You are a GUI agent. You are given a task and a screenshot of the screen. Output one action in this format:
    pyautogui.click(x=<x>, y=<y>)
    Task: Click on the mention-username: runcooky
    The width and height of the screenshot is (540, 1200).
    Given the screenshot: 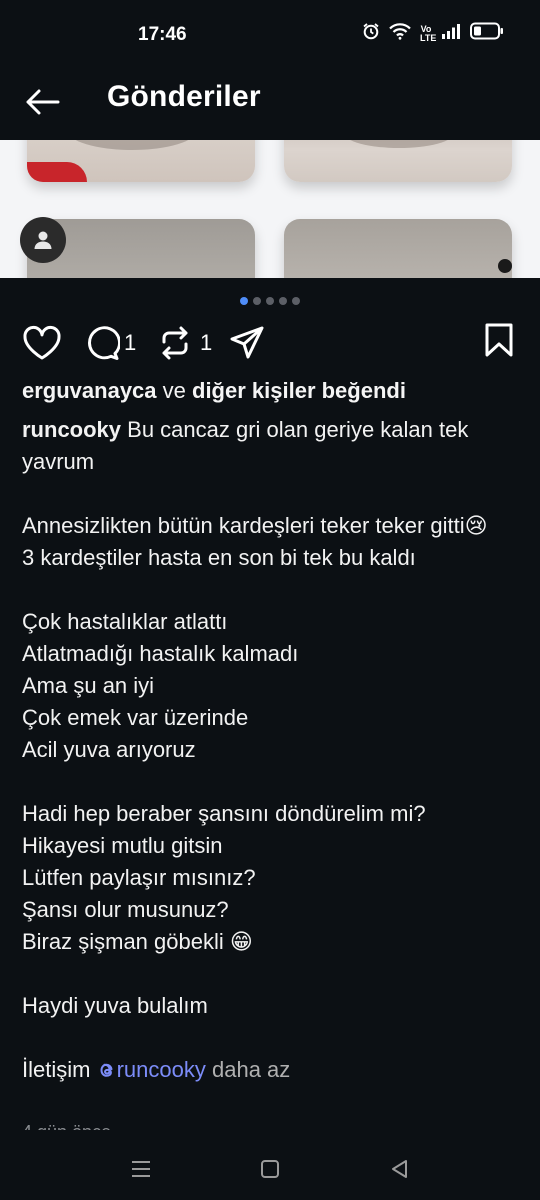 What is the action you would take?
    pyautogui.click(x=161, y=1069)
    